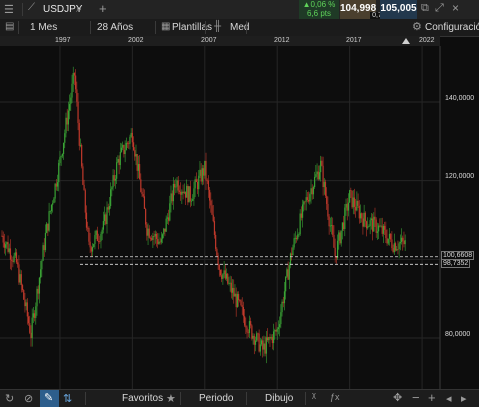 The height and width of the screenshot is (407, 479). What do you see at coordinates (142, 398) in the screenshot?
I see `favorites-button: Favoritos` at bounding box center [142, 398].